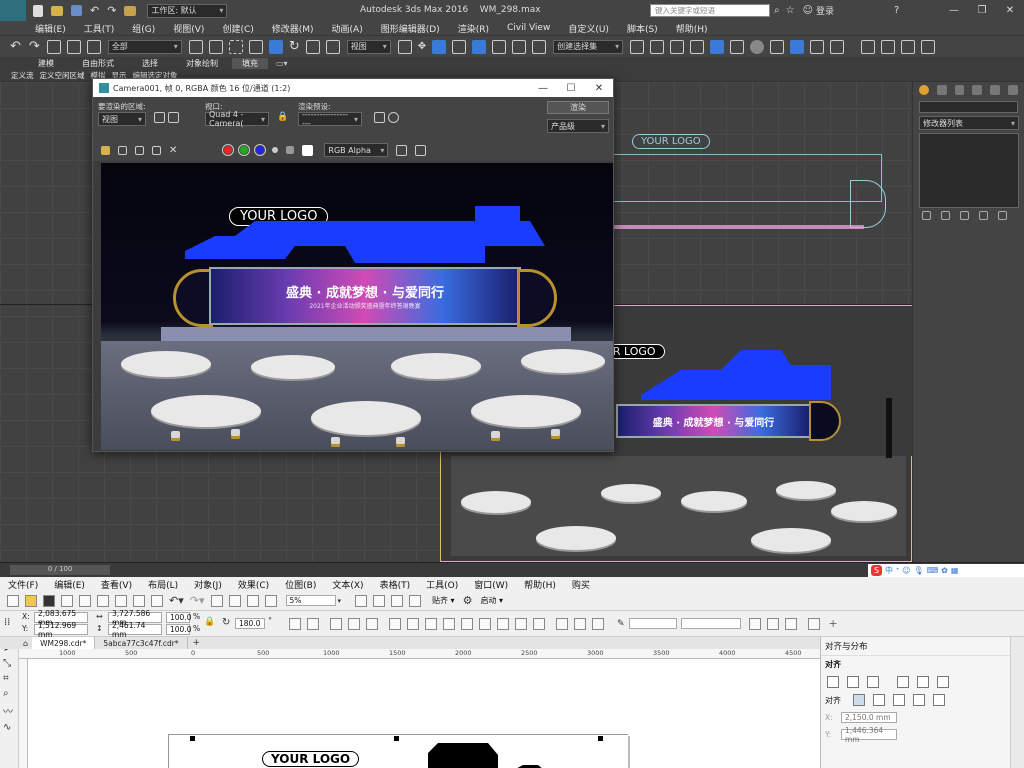 This screenshot has width=1024, height=768. What do you see at coordinates (1010, 10) in the screenshot?
I see `close-button: ✕` at bounding box center [1010, 10].